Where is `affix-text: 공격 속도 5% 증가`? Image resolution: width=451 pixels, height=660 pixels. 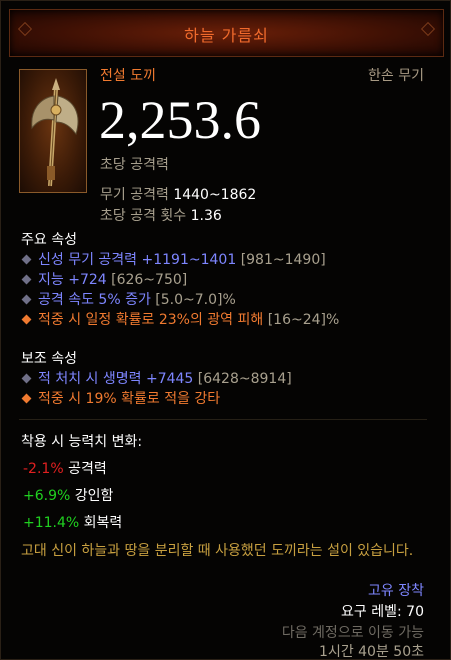 affix-text: 공격 속도 5% 증가 is located at coordinates (94, 300).